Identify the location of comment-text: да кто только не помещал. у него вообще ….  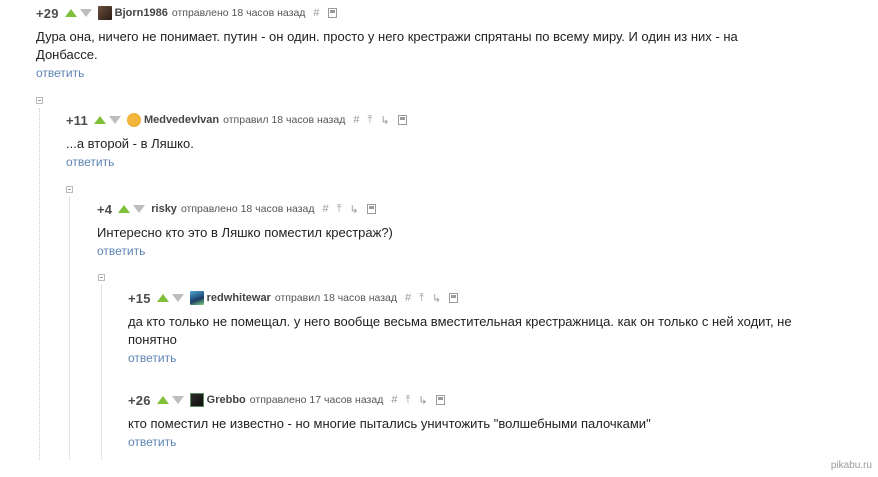
(460, 330).